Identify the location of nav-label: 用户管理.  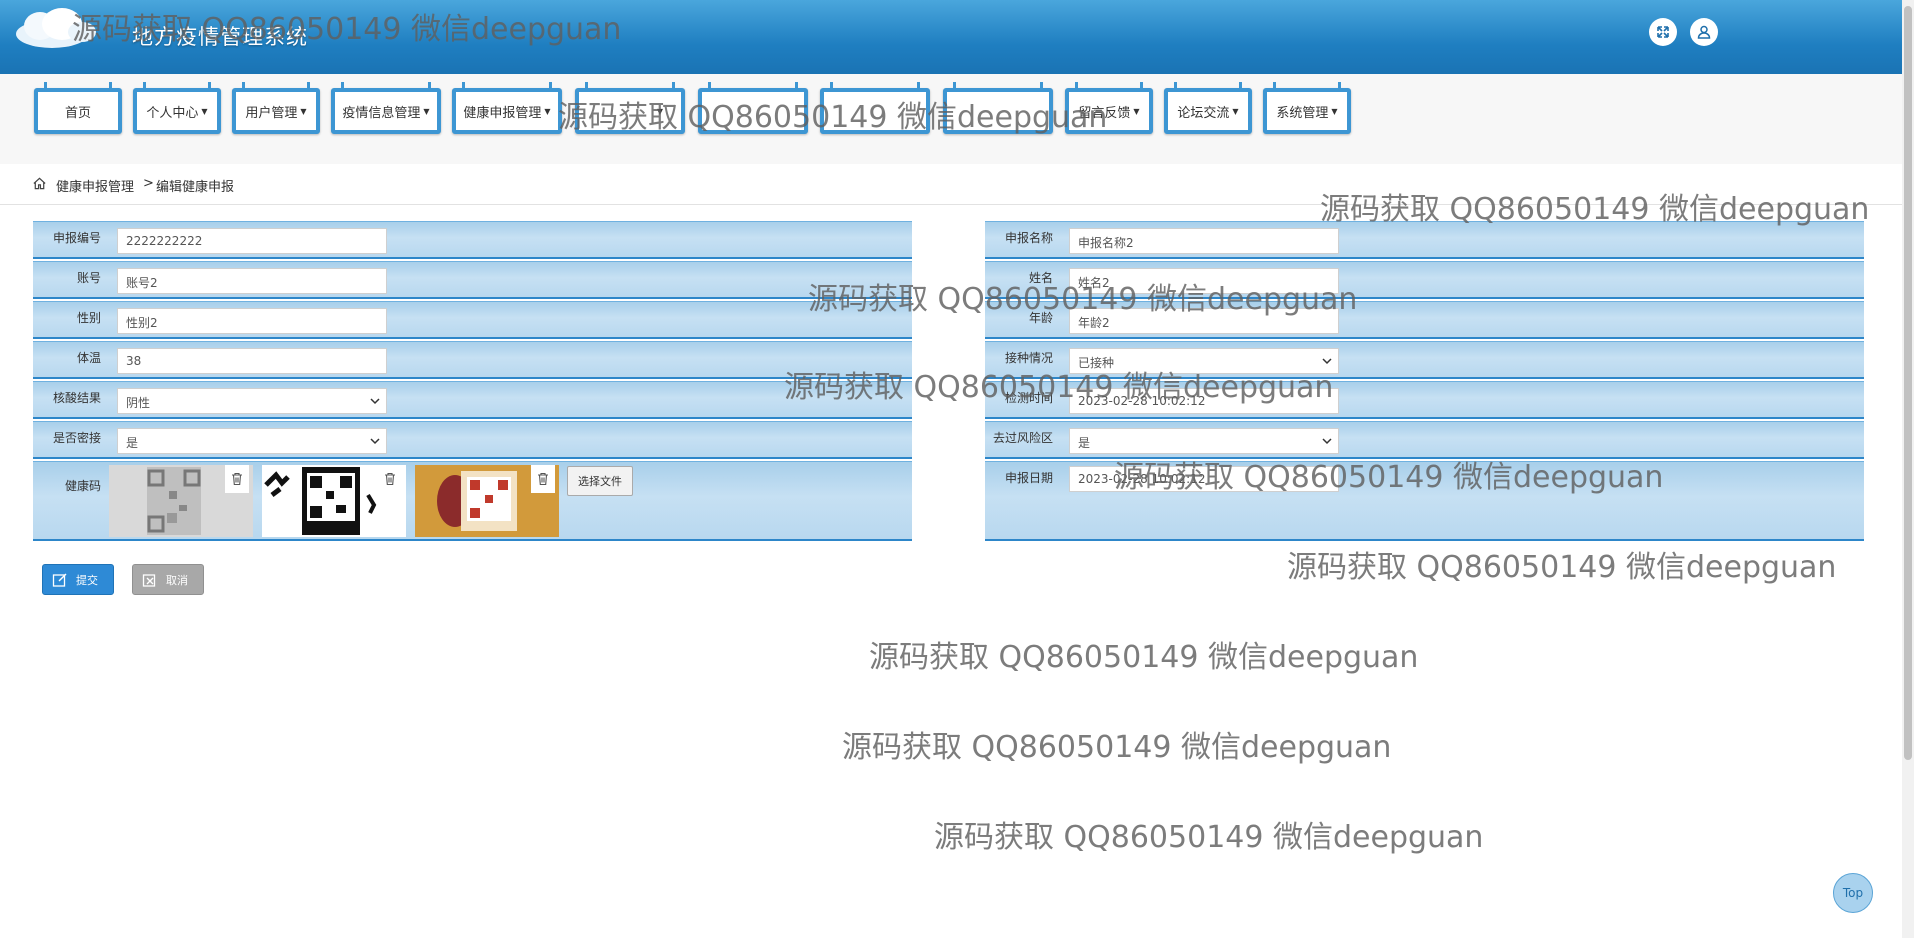
(271, 113).